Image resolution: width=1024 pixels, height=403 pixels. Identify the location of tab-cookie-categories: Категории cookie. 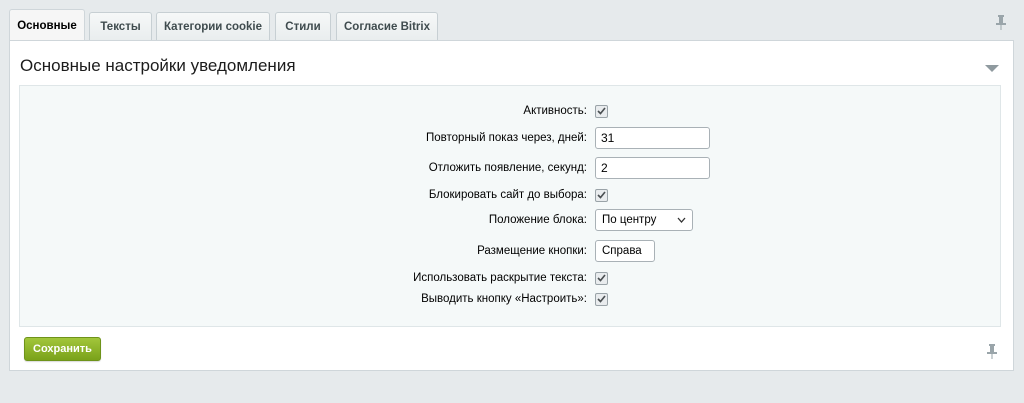
(213, 26).